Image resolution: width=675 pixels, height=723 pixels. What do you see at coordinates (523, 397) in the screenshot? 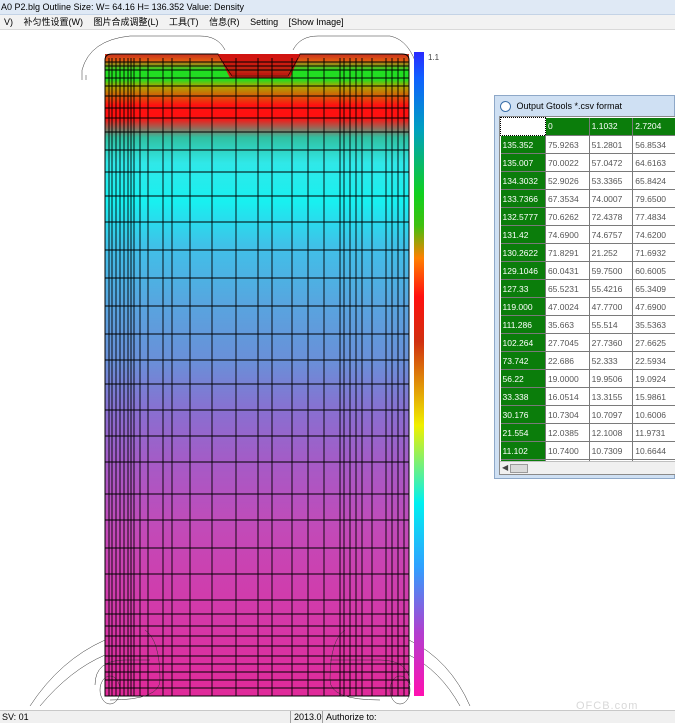
I see `table-cell: 33.338` at bounding box center [523, 397].